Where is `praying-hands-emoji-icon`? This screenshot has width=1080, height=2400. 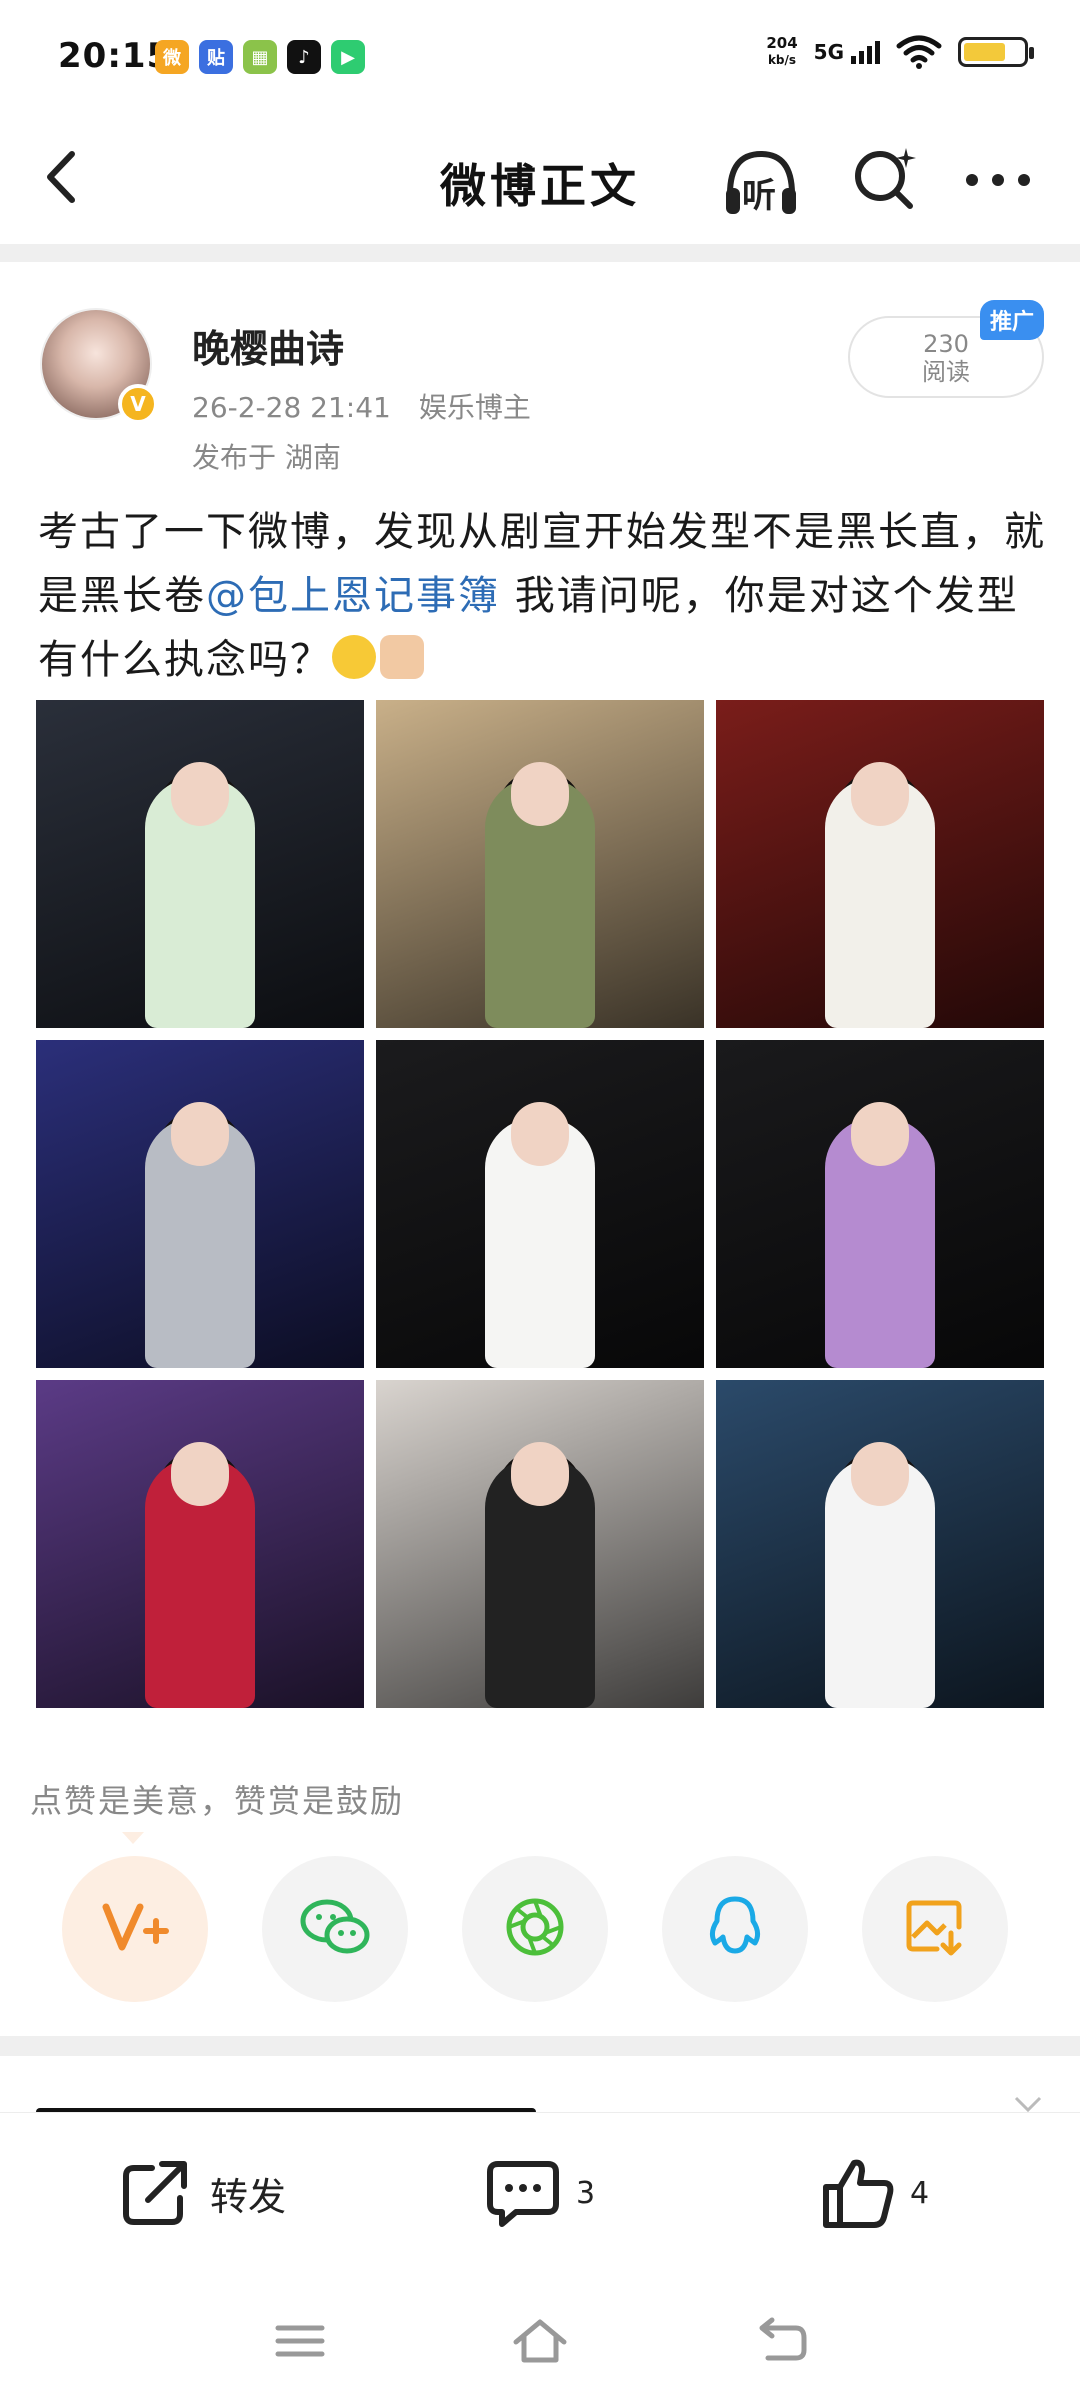
praying-hands-emoji-icon is located at coordinates (402, 657).